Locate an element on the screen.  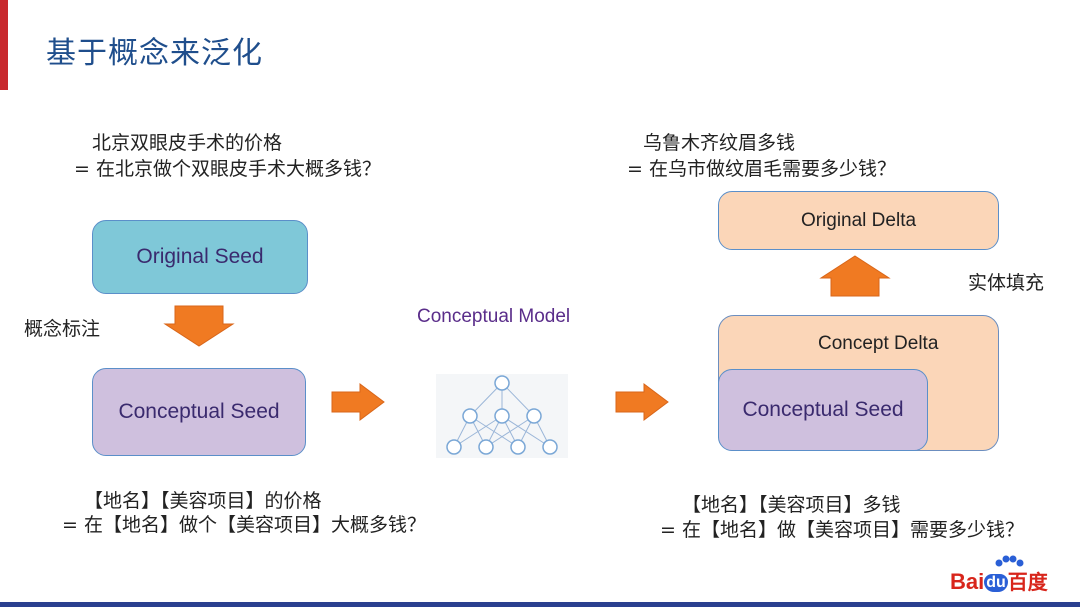
logo-cn-text: 百度 is located at coordinates (1027, 583).